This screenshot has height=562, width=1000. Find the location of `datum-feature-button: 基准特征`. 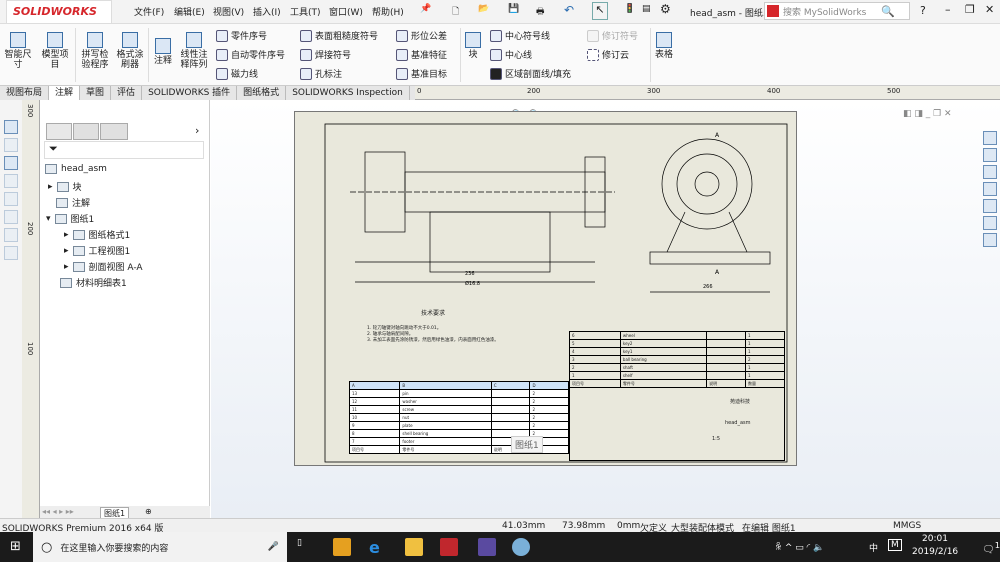

datum-feature-button: 基准特征 is located at coordinates (421, 54).